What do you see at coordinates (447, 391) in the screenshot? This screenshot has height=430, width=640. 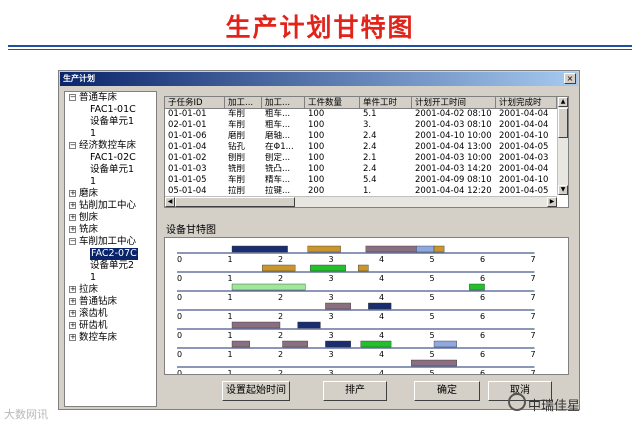 I see `ok-button: 确定` at bounding box center [447, 391].